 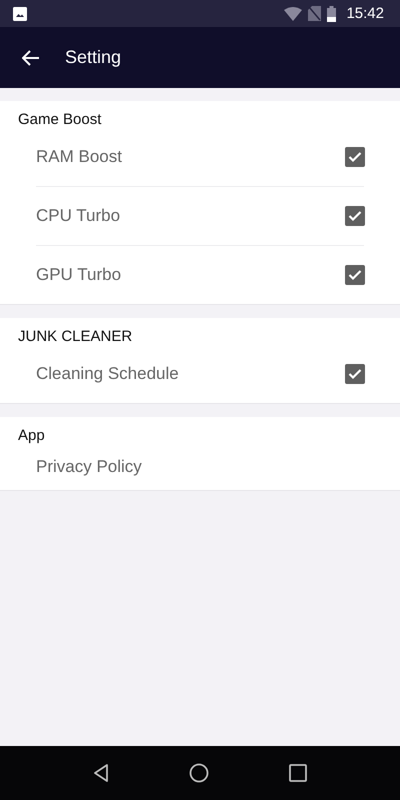 What do you see at coordinates (199, 773) in the screenshot?
I see `home-icon` at bounding box center [199, 773].